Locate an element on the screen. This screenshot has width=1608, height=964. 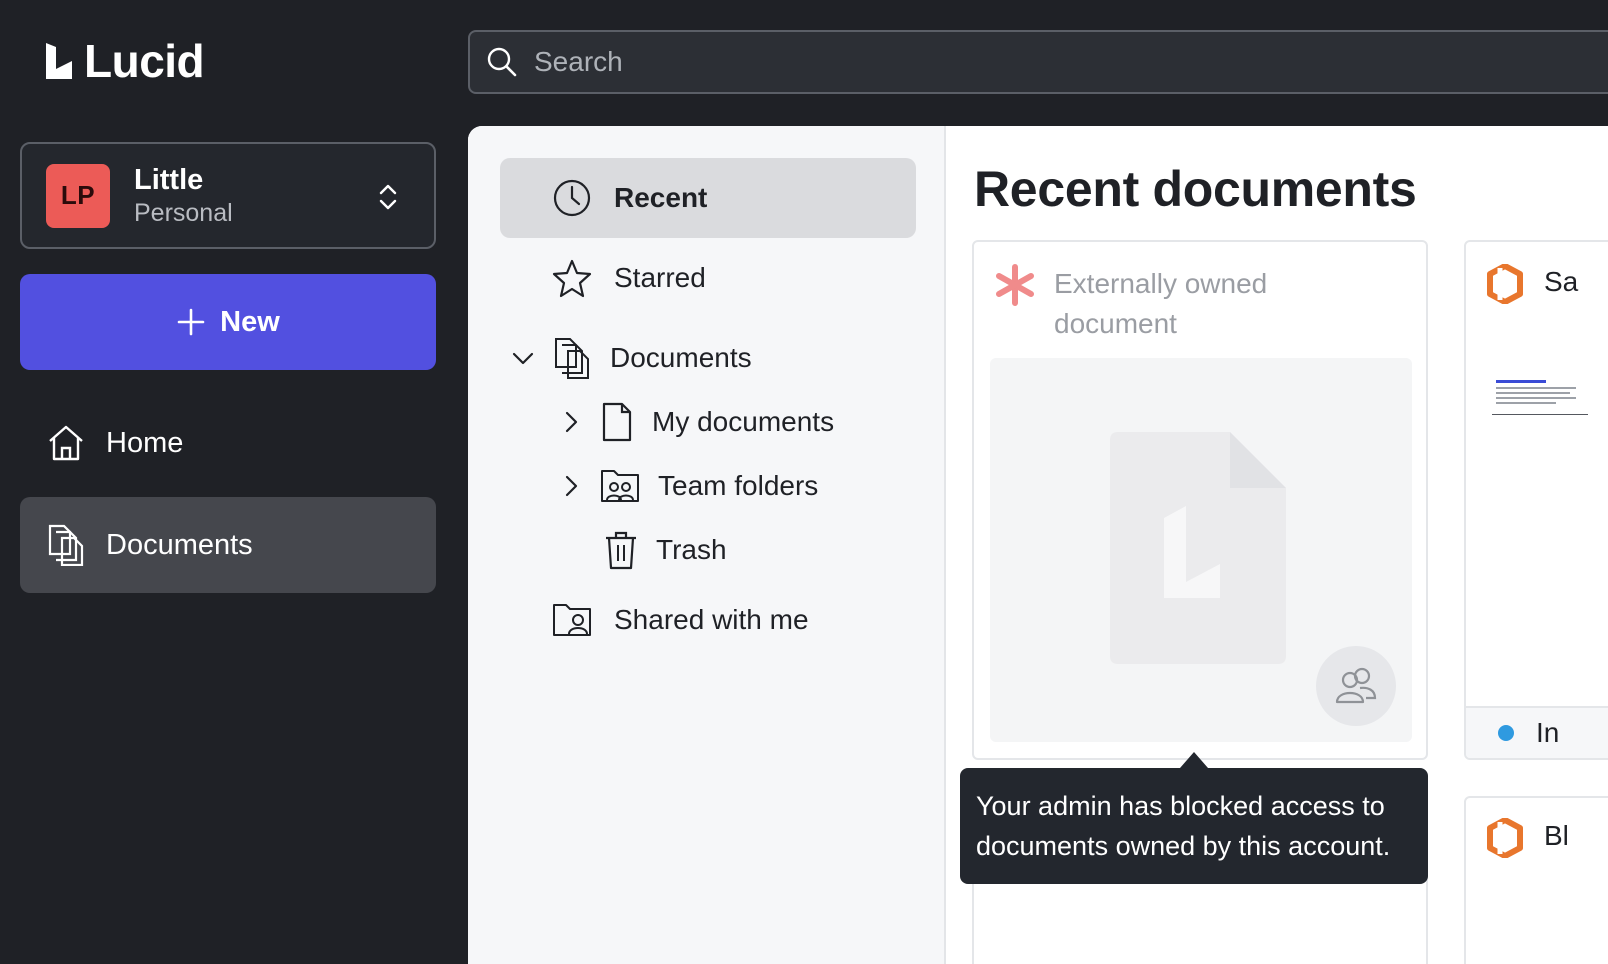
search-bar is located at coordinates (1038, 62).